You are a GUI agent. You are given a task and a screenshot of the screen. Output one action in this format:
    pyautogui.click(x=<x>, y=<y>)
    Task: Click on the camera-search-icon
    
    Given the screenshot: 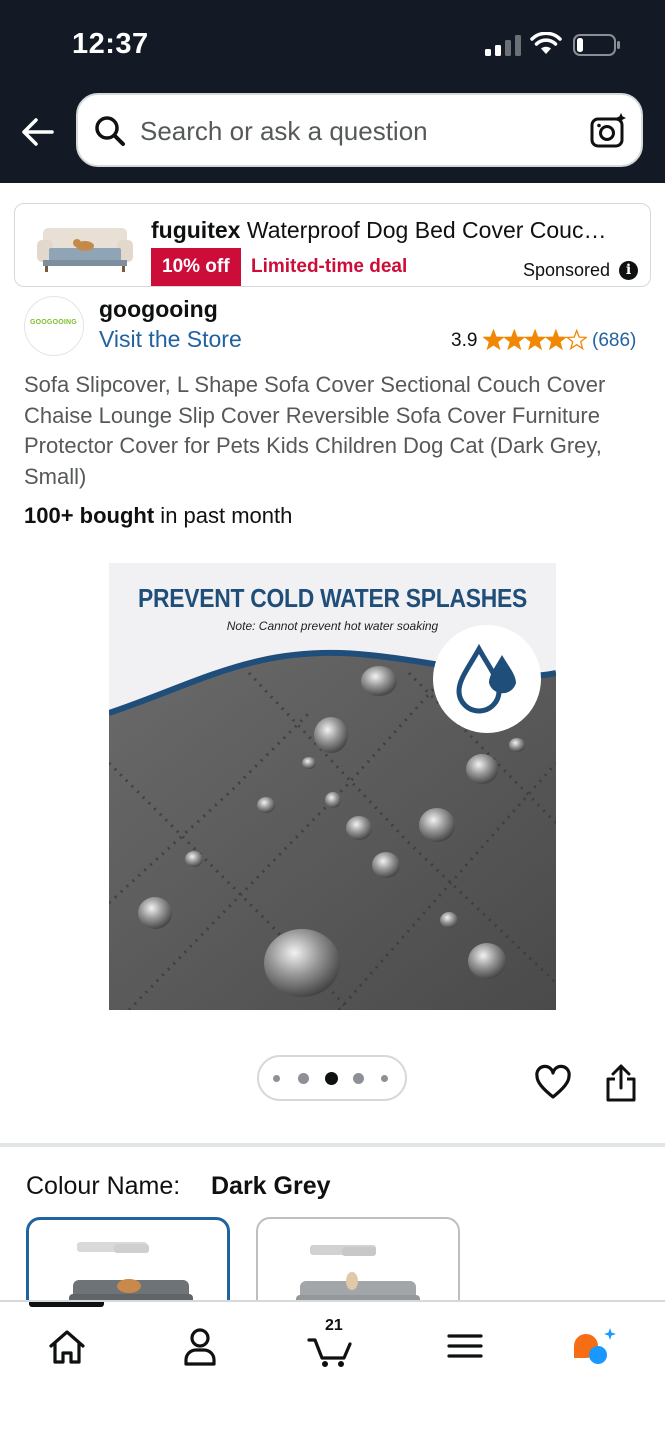 What is the action you would take?
    pyautogui.click(x=609, y=131)
    